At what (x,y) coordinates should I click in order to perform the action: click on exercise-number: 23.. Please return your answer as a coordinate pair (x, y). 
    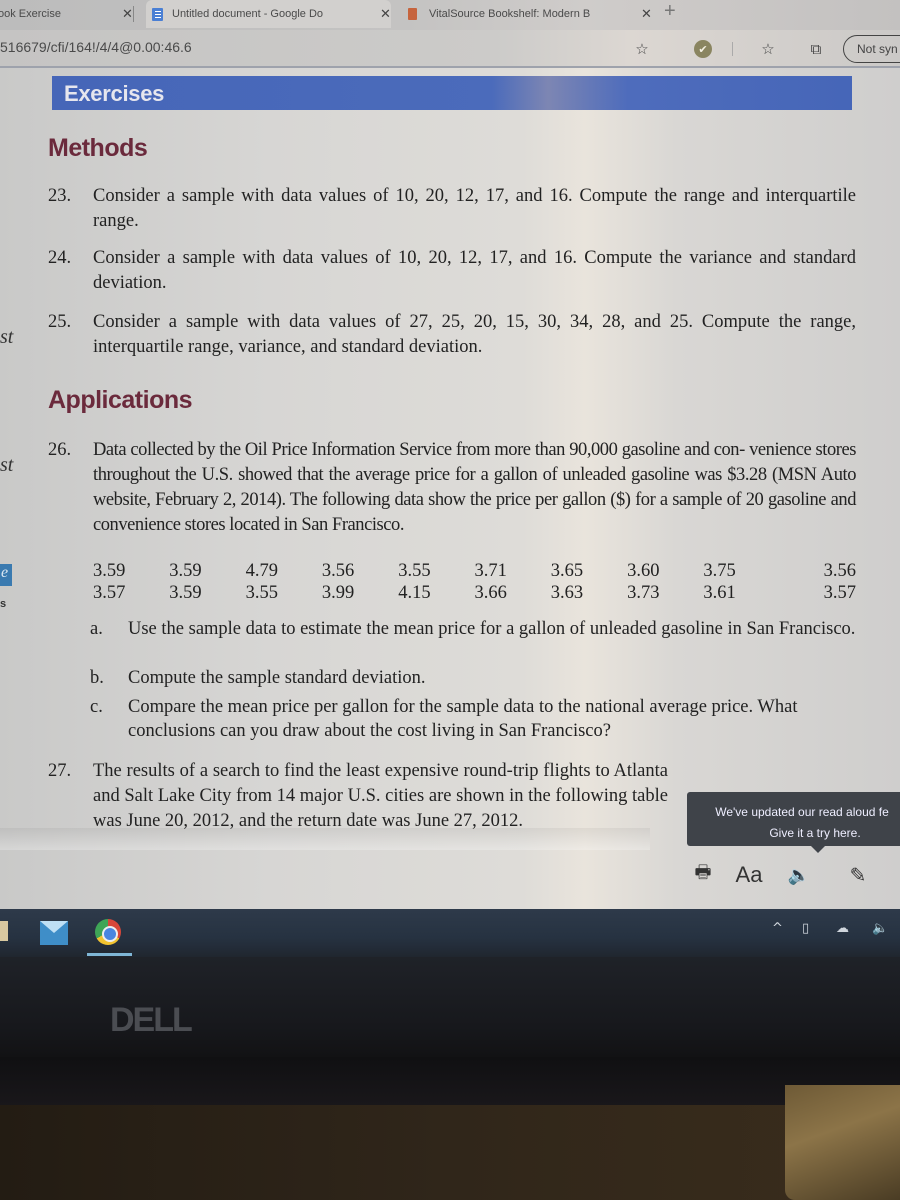
    Looking at the image, I should click on (60, 196).